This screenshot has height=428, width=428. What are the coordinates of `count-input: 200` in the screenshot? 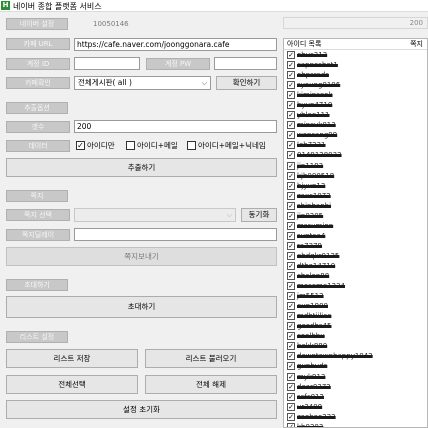 It's located at (175, 126).